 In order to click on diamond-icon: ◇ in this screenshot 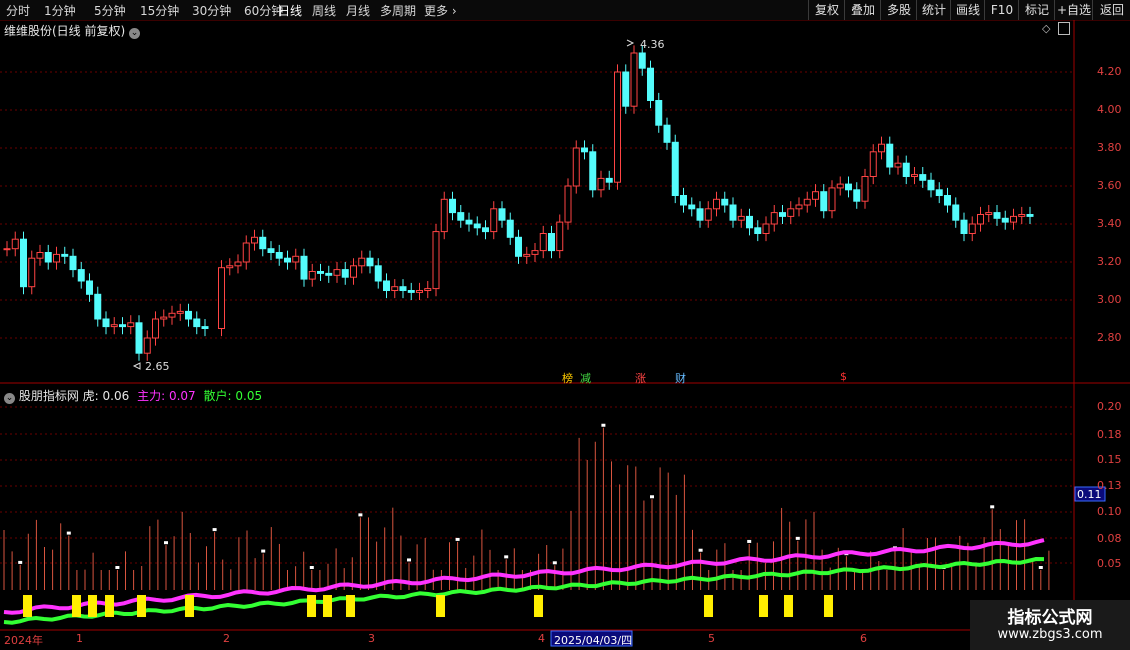, I will do `click(1046, 28)`.